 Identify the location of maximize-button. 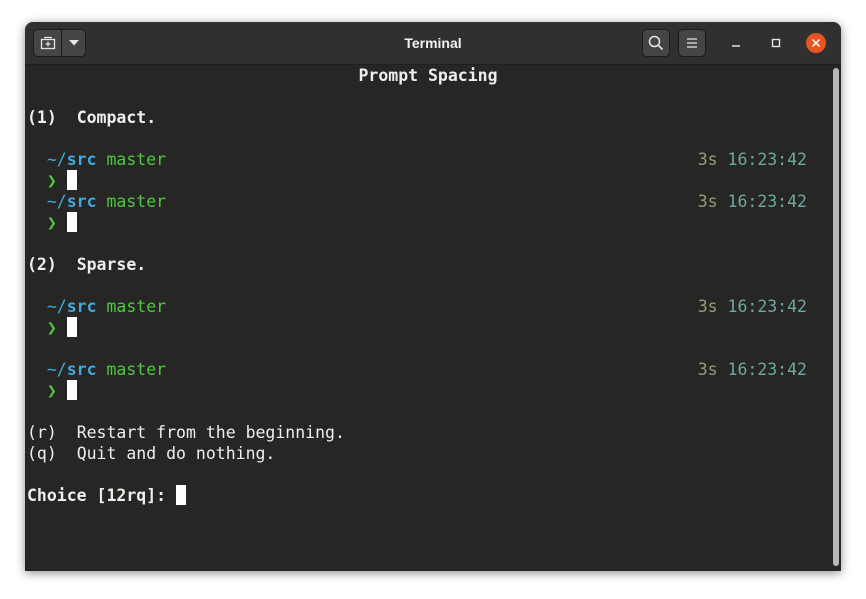
(776, 43).